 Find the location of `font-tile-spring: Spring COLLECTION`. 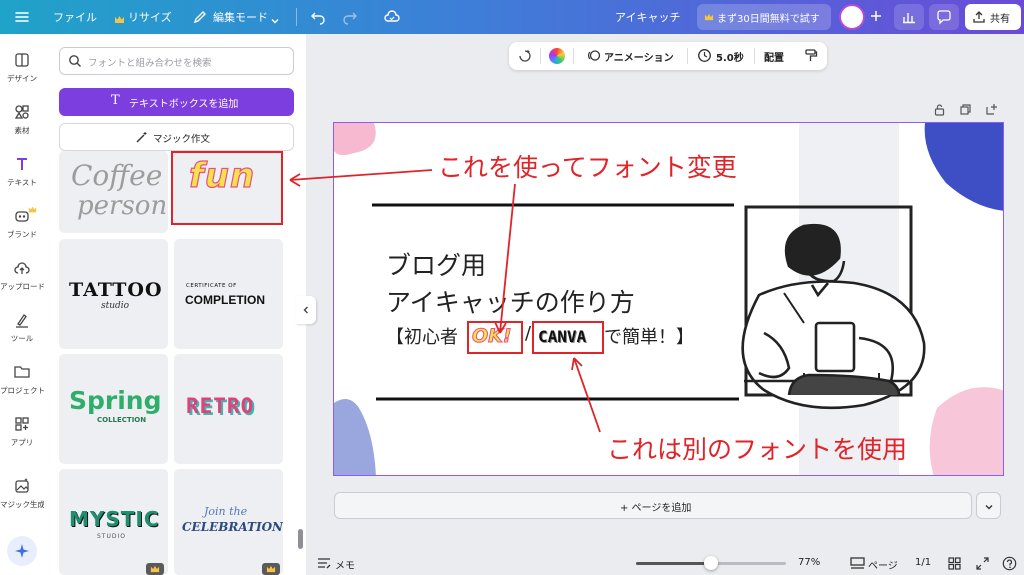

font-tile-spring: Spring COLLECTION is located at coordinates (113, 409).